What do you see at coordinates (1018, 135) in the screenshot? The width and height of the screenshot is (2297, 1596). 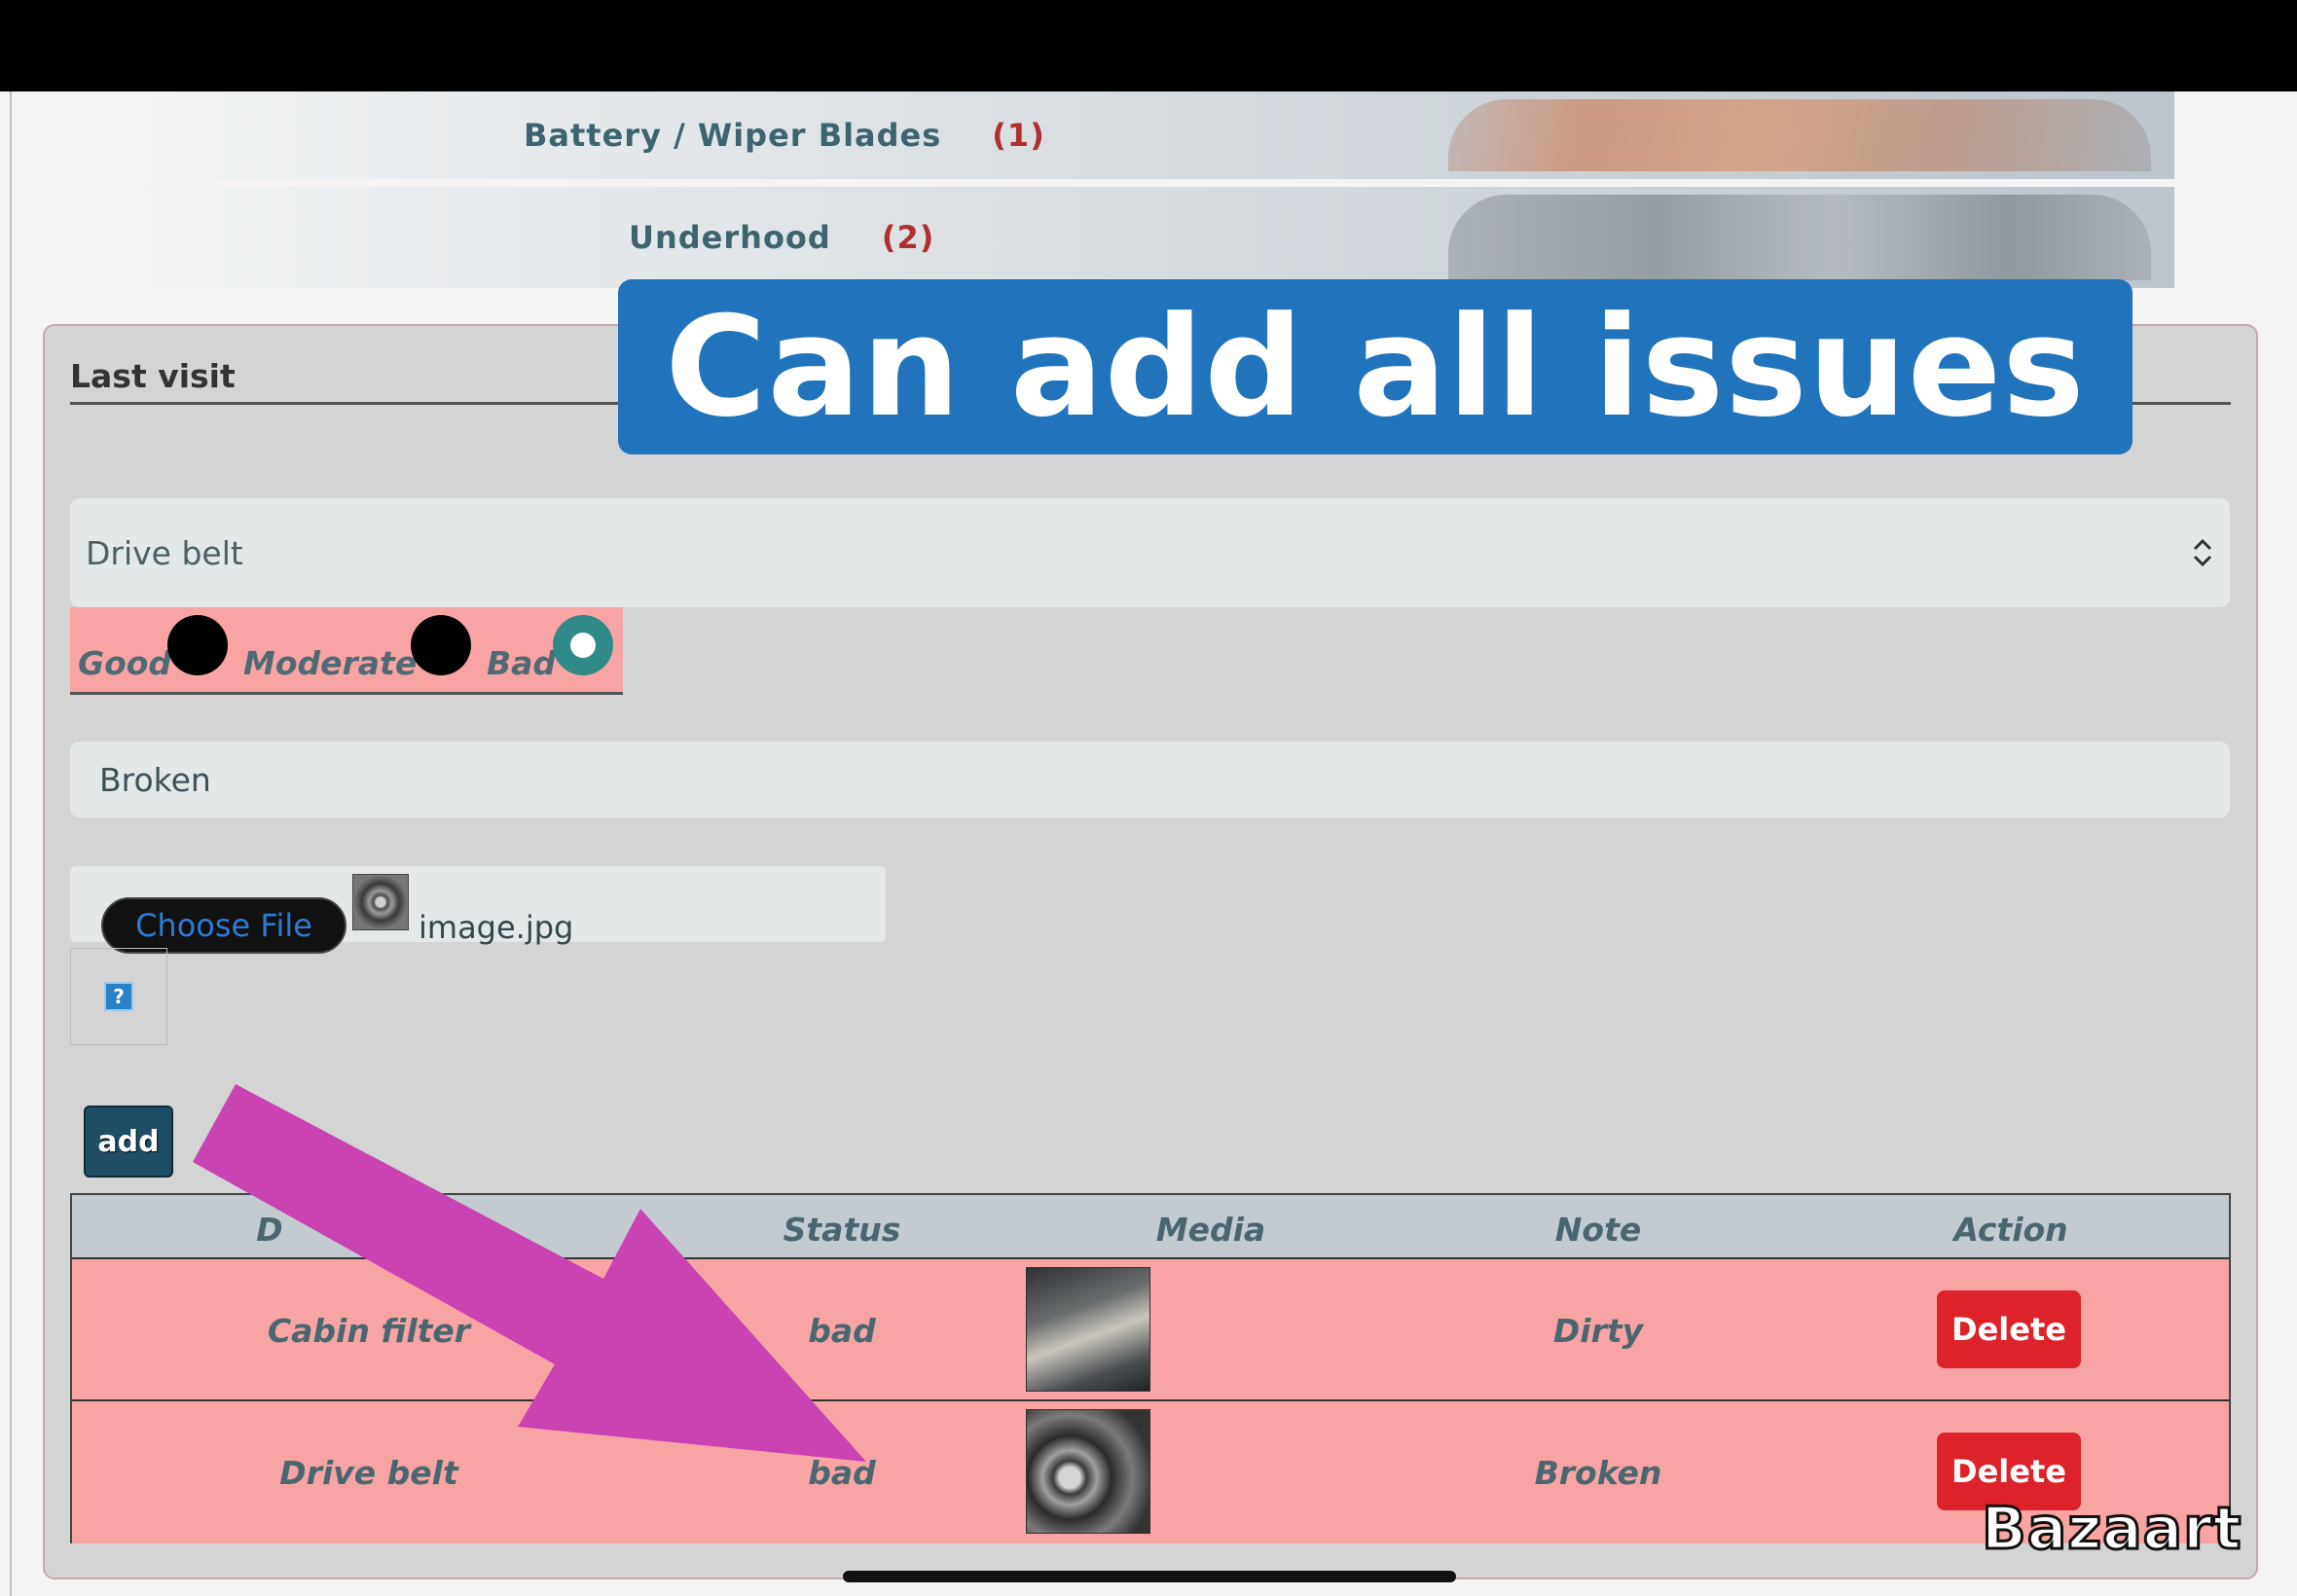 I see `category-count: (1)` at bounding box center [1018, 135].